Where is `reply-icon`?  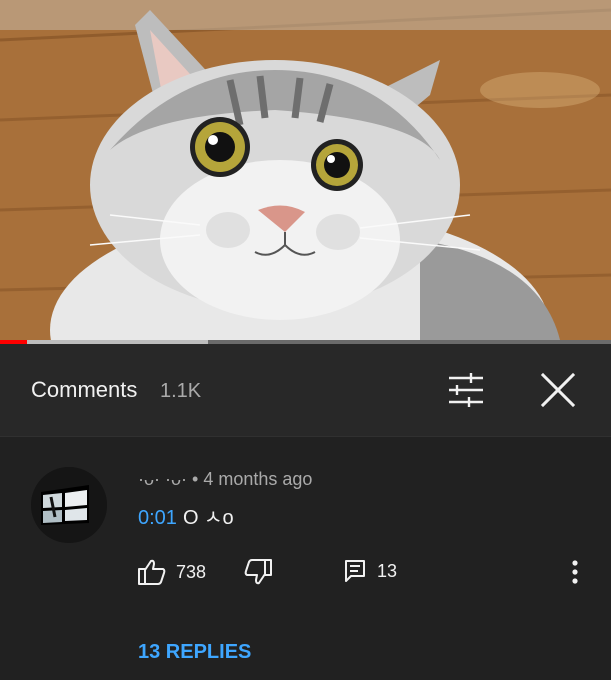 reply-icon is located at coordinates (355, 571).